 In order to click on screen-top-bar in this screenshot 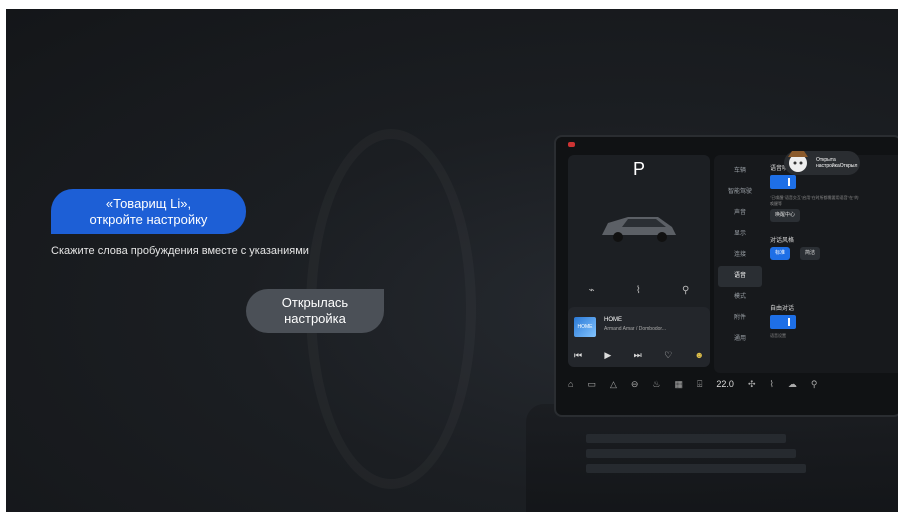, I will do `click(727, 144)`.